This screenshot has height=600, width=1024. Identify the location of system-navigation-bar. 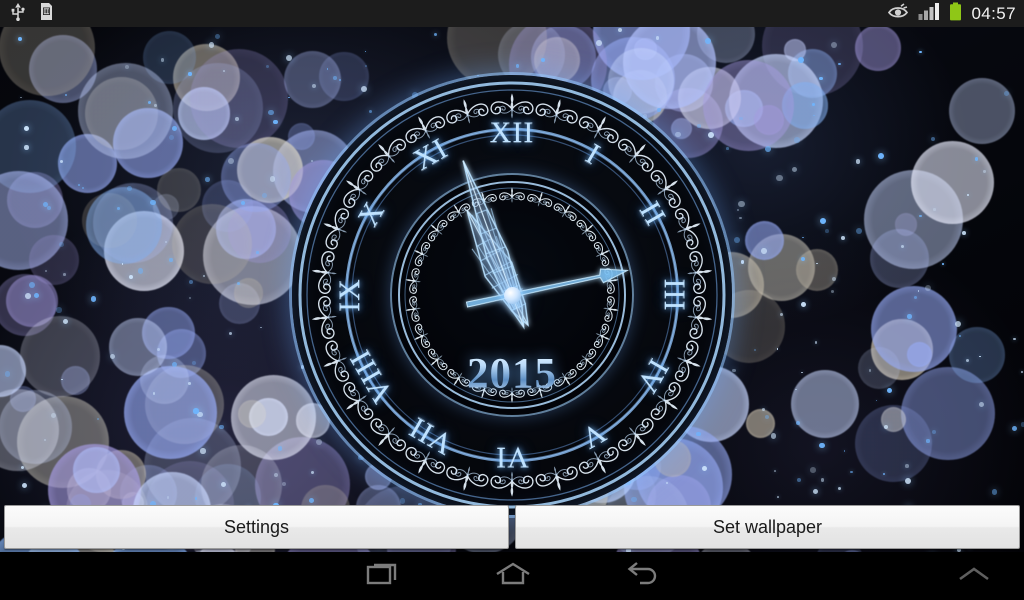
(512, 576).